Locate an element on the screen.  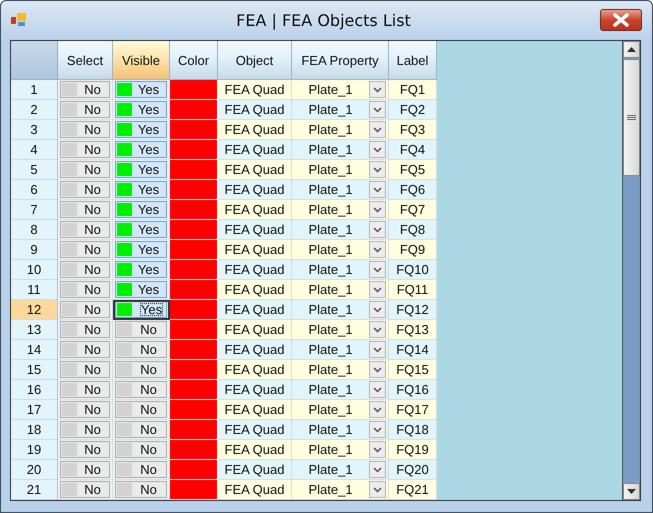
row-header: 16 is located at coordinates (34, 390).